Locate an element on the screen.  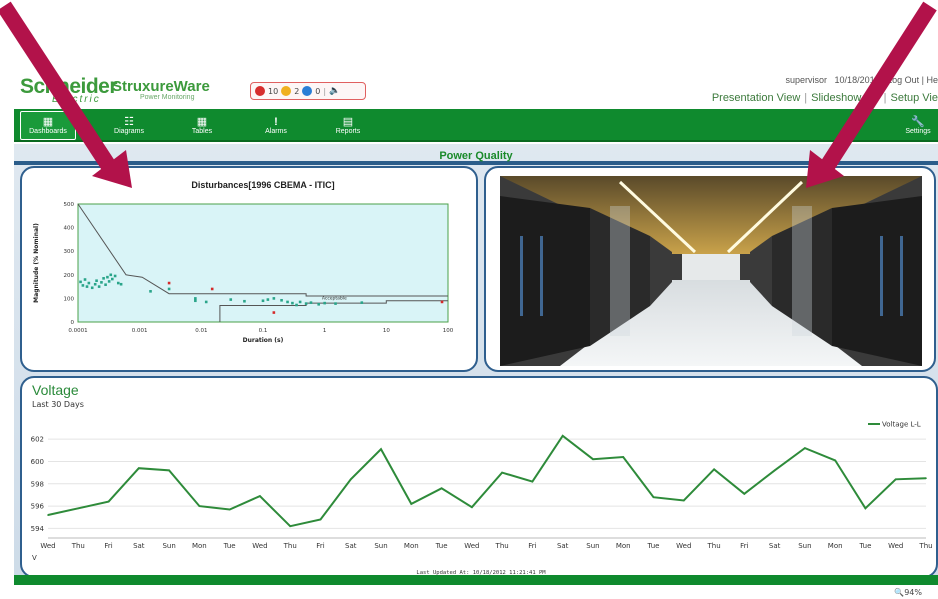
alarm-summary: 10 2 0 | 🔈 is located at coordinates (308, 91).